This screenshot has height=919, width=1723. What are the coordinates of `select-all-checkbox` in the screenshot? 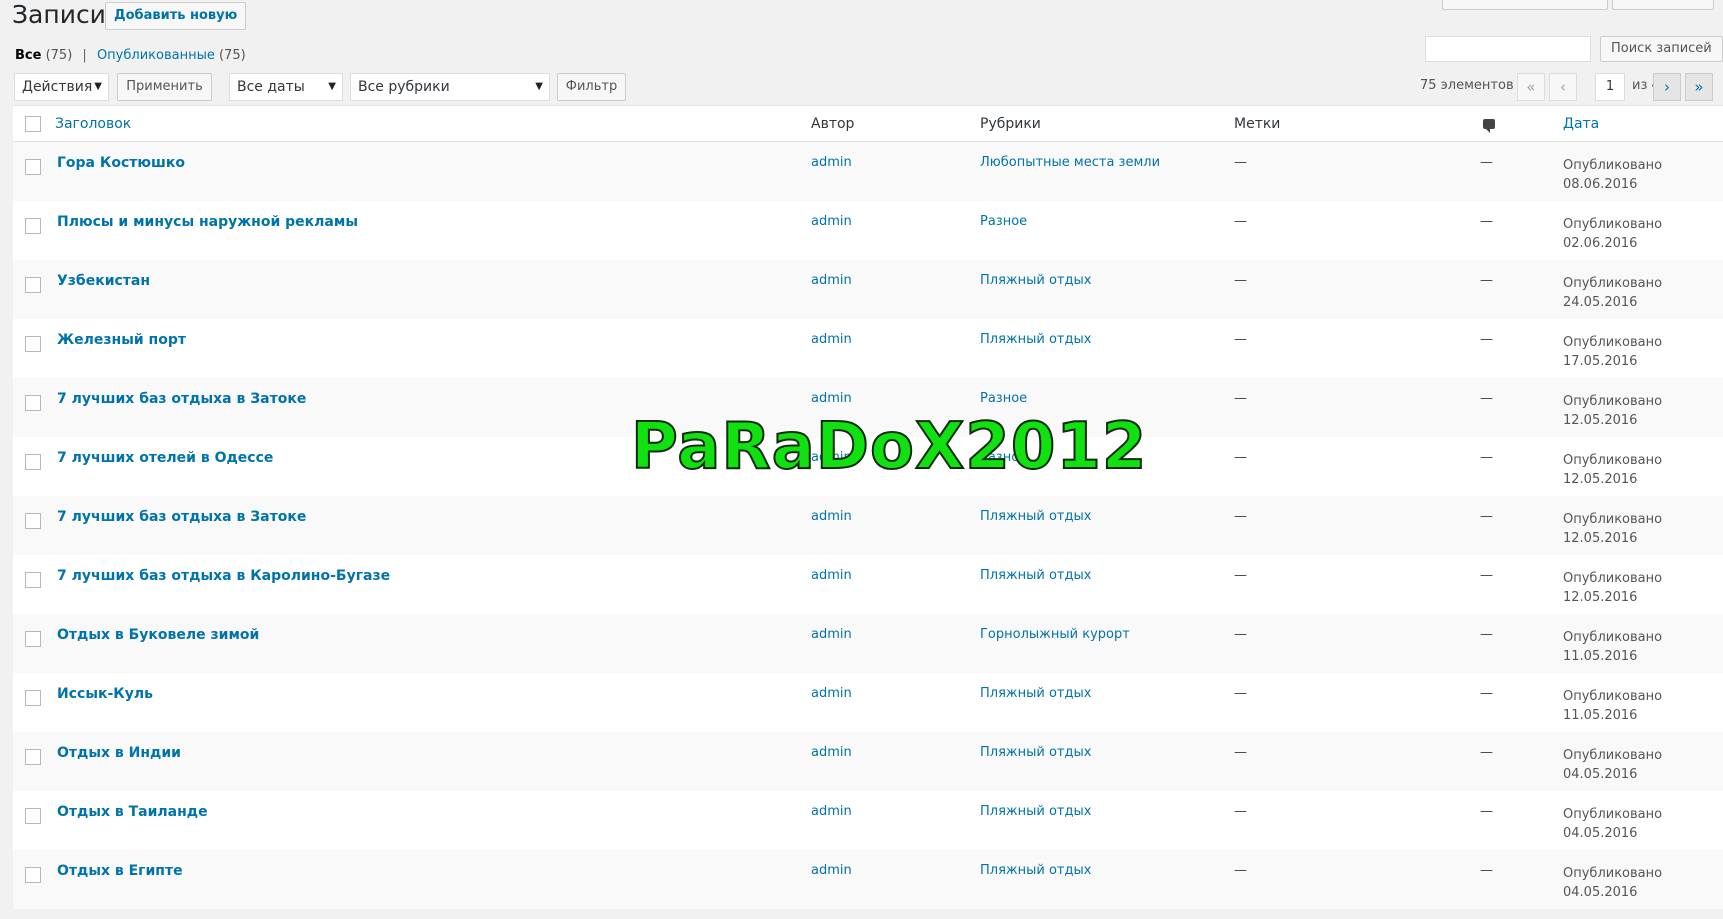 It's located at (33, 123).